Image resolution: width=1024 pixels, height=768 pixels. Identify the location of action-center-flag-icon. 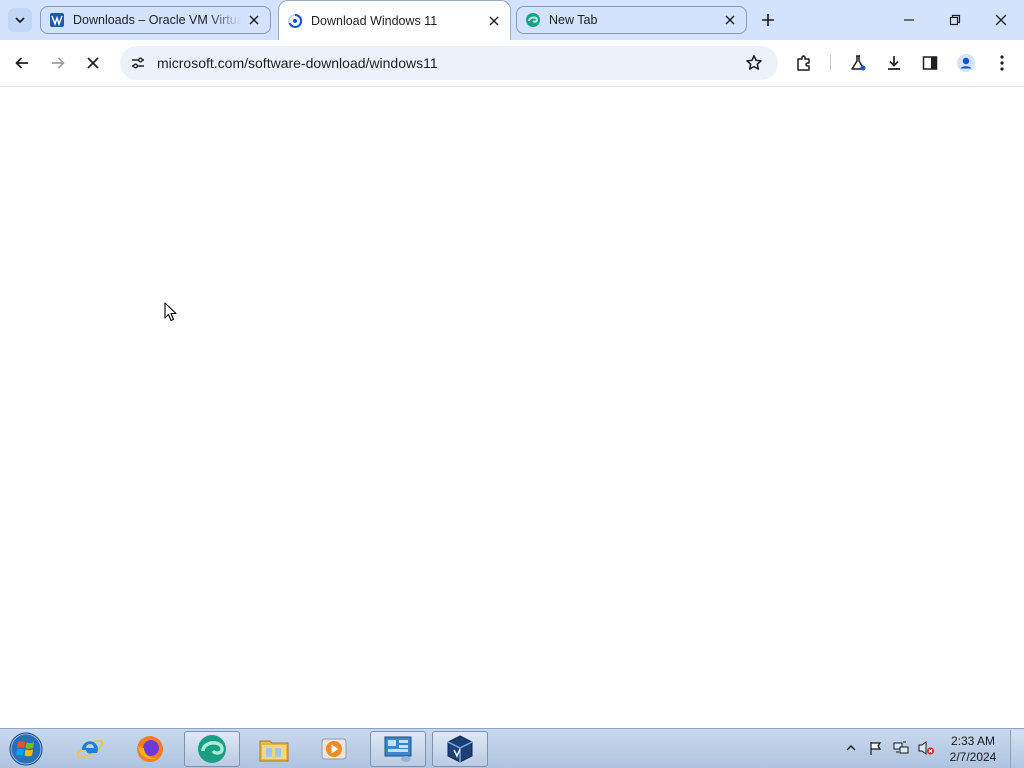
(876, 748).